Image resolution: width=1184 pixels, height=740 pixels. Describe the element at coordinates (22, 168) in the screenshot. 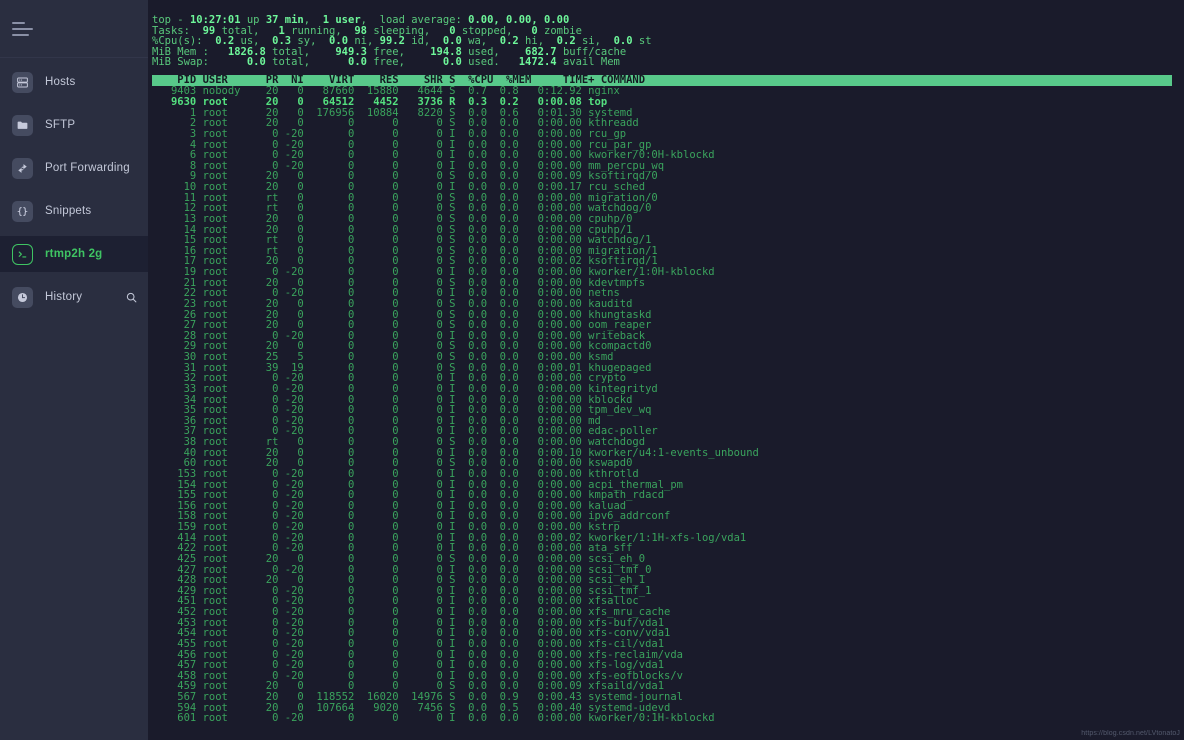

I see `arrows-exchange-icon` at that location.